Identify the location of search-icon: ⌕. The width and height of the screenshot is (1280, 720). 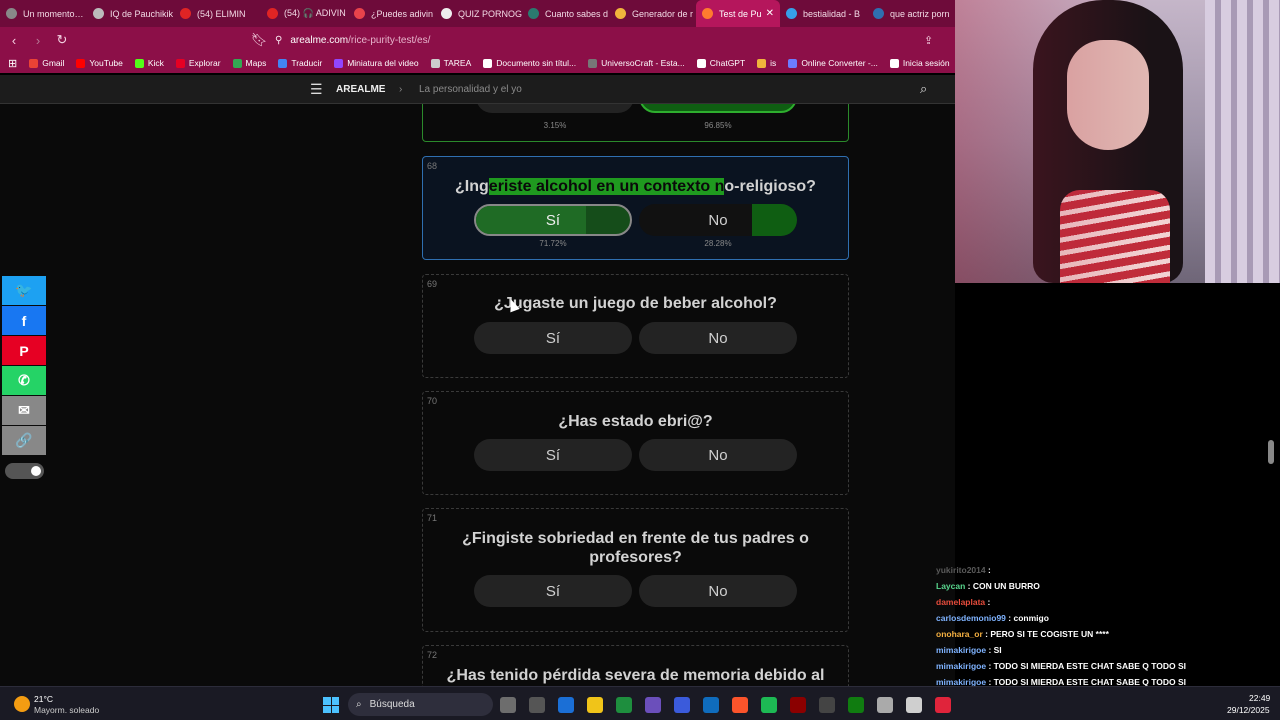
(923, 89).